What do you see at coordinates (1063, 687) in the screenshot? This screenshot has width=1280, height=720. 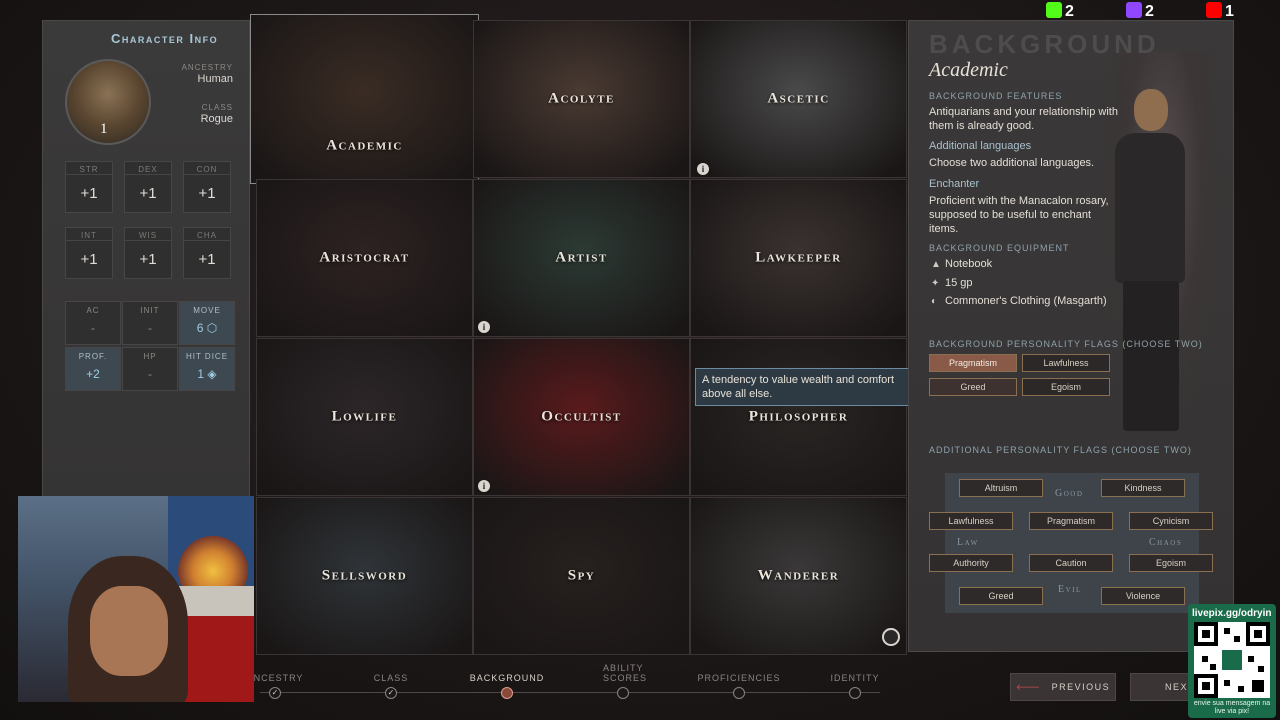 I see `previous-button: 🡐 PREVIOUS` at bounding box center [1063, 687].